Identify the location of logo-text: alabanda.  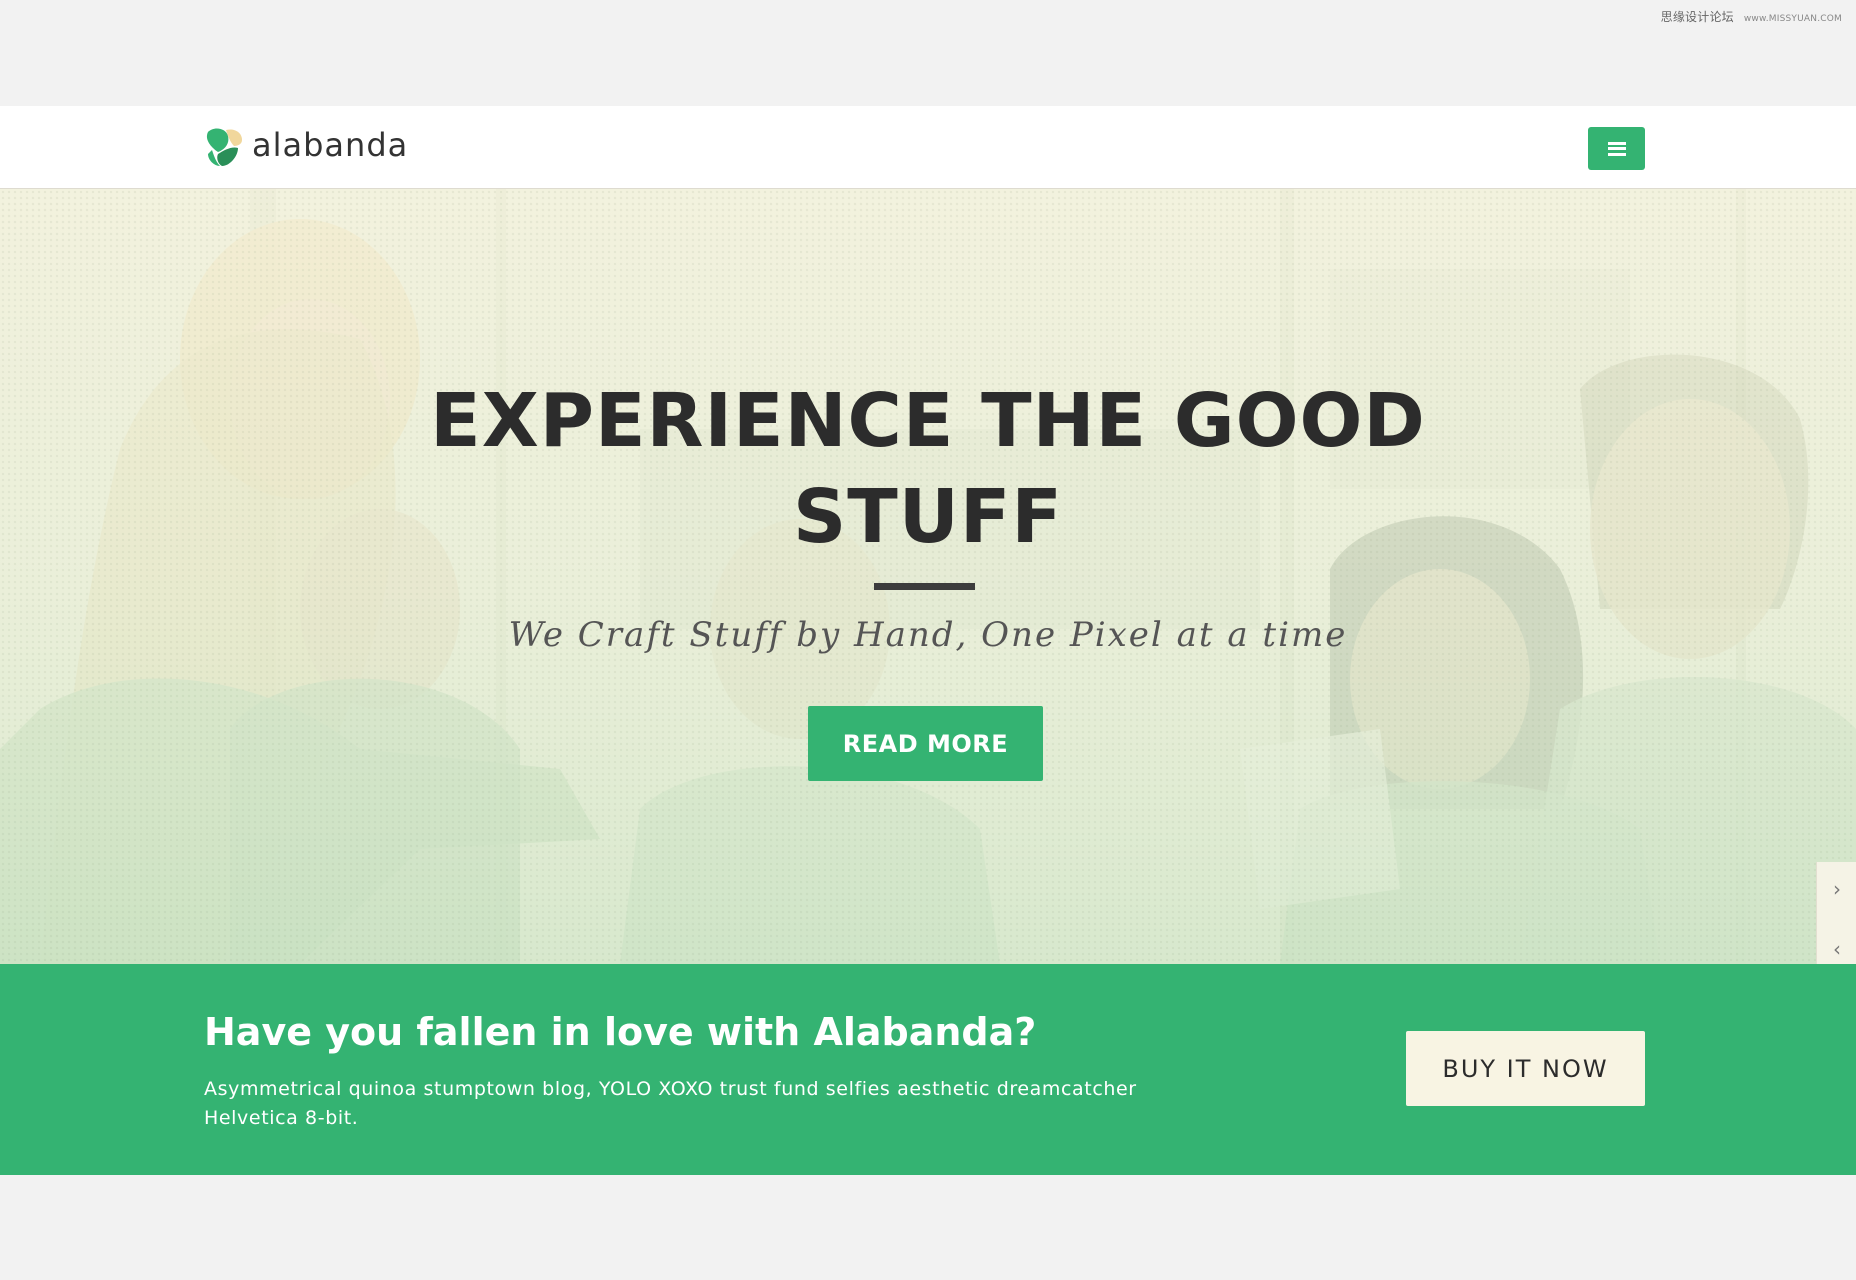
(330, 145).